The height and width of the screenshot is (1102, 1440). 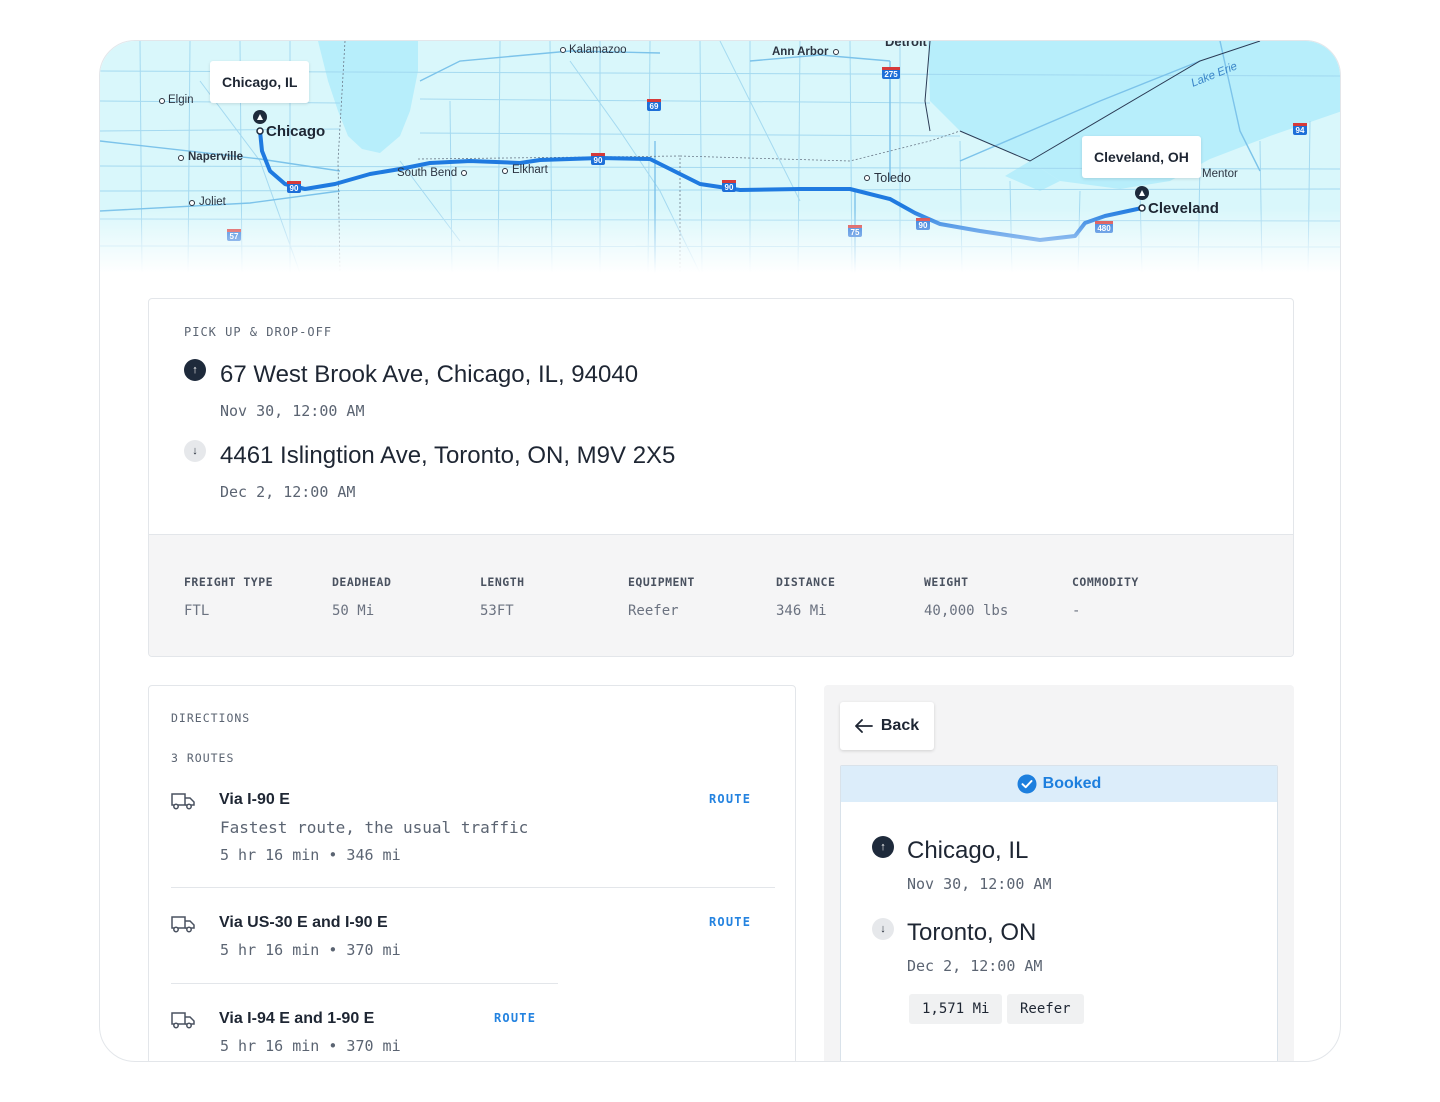 What do you see at coordinates (1072, 783) in the screenshot?
I see `status-text: Booked` at bounding box center [1072, 783].